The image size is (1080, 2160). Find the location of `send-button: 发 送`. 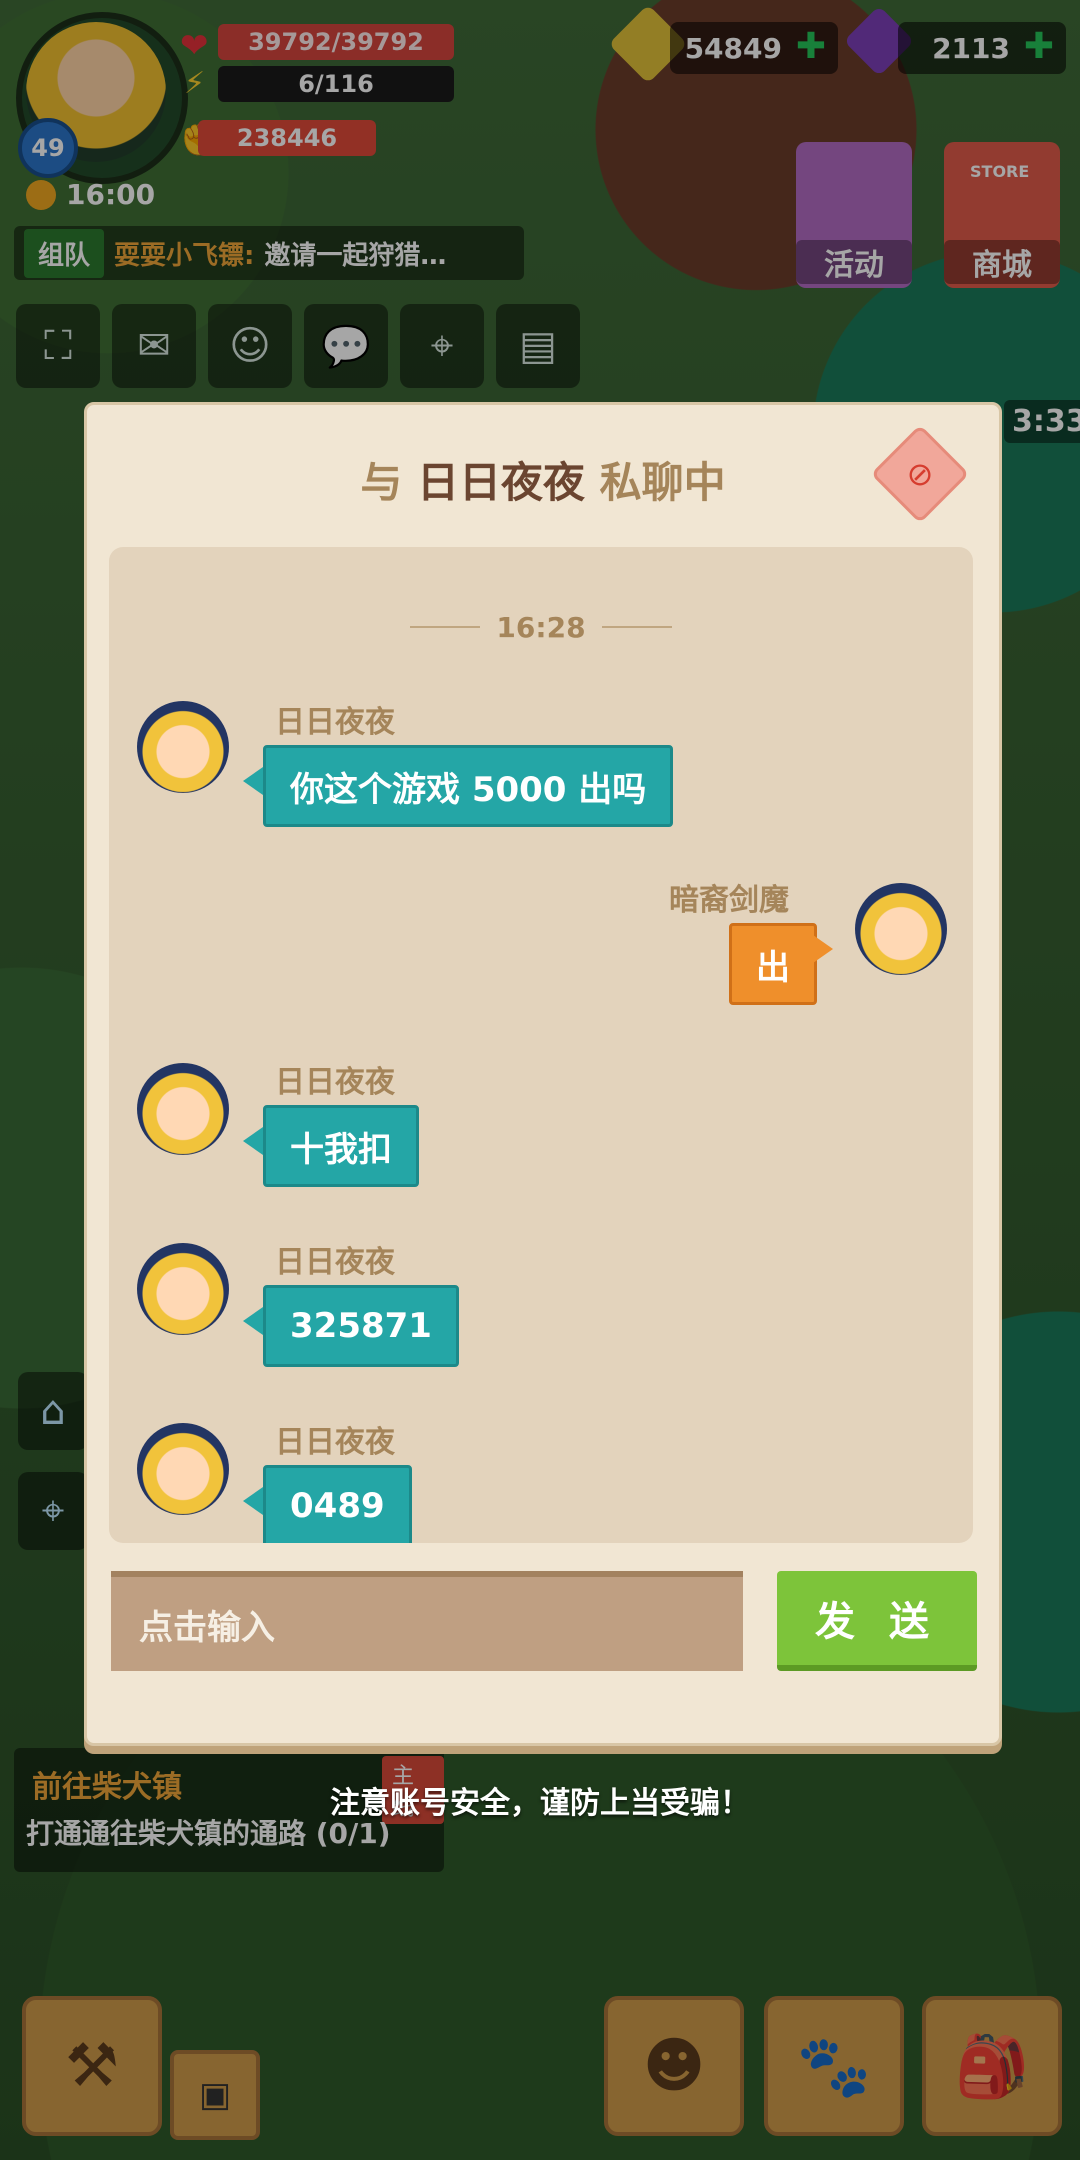

send-button: 发 送 is located at coordinates (877, 1621).